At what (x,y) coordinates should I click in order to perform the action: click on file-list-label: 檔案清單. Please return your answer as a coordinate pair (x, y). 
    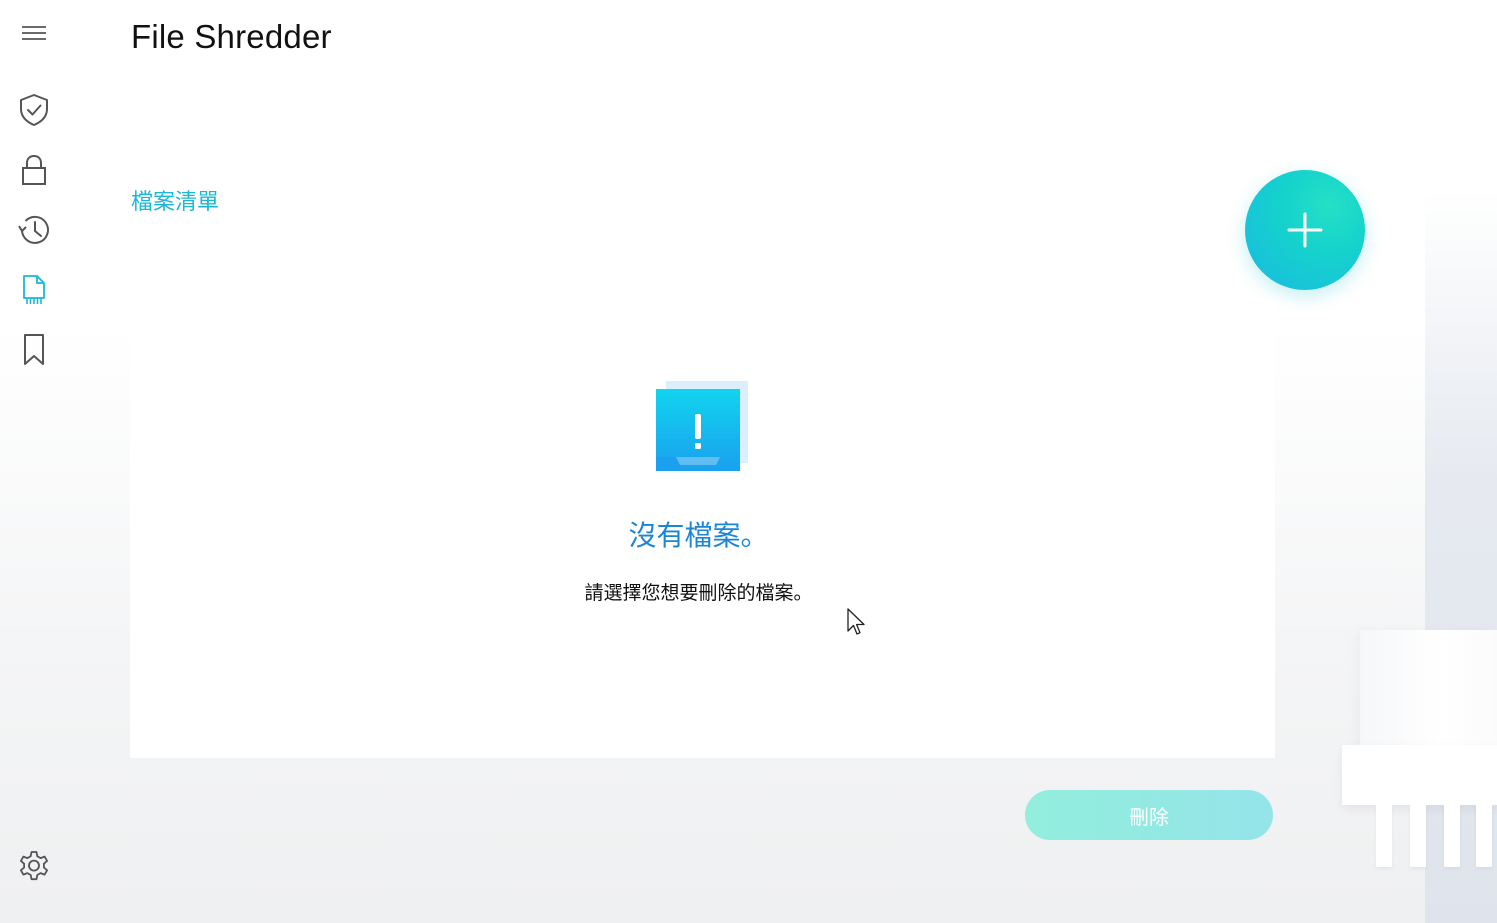
    Looking at the image, I should click on (175, 202).